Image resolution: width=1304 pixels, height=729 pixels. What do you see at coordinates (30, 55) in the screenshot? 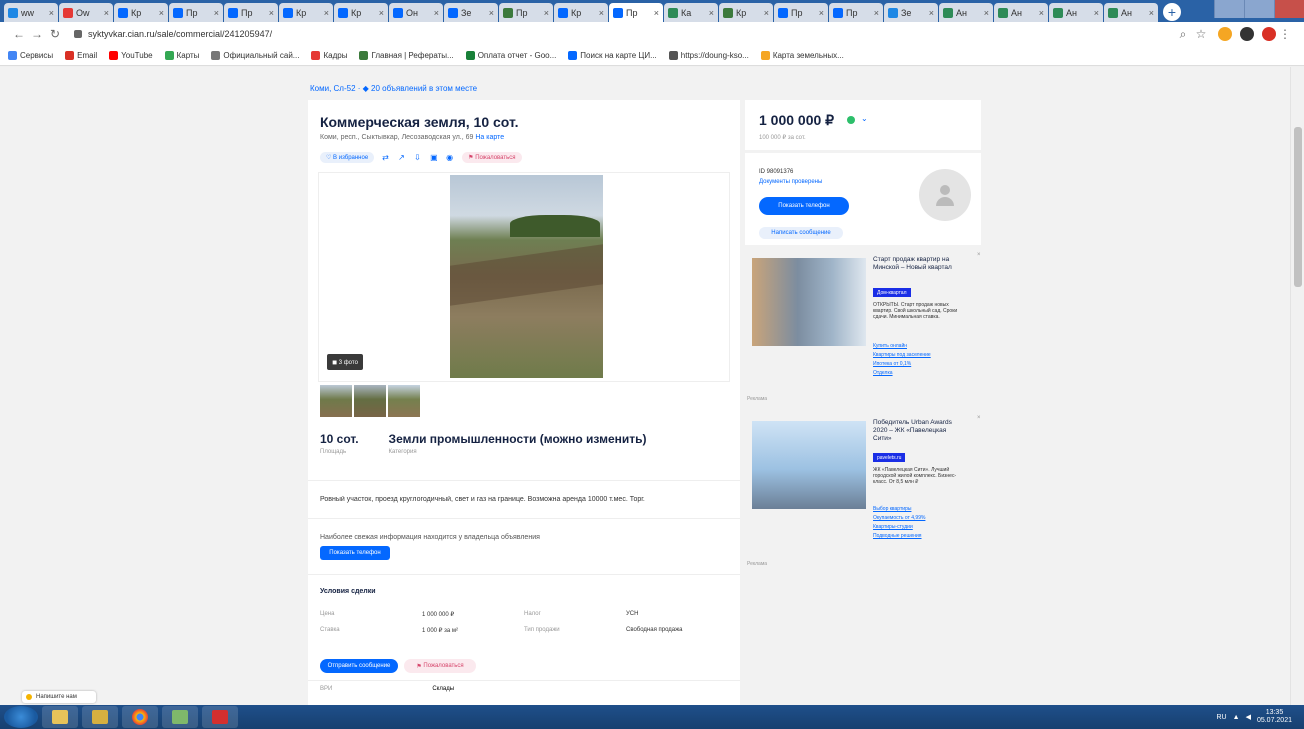
I see `bookmark-item: Сервисы` at bounding box center [30, 55].